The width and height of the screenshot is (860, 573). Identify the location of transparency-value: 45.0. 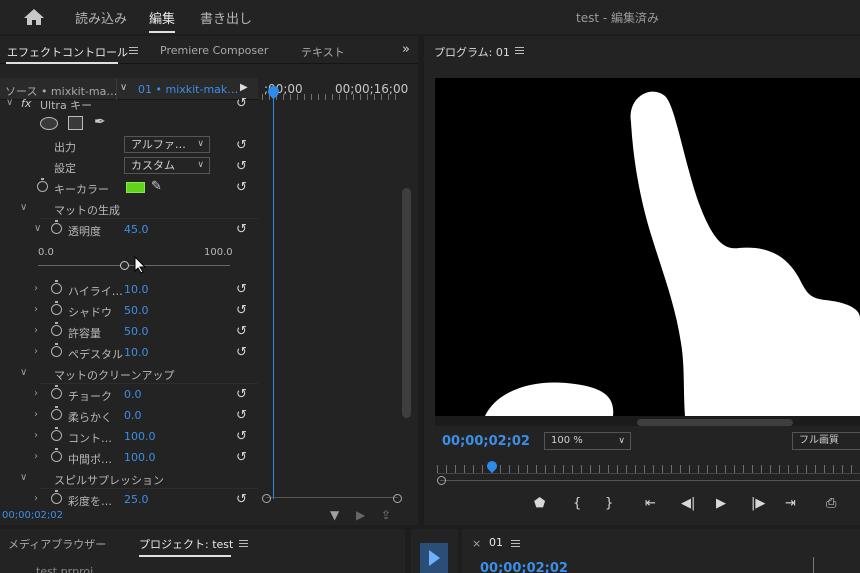
(136, 229).